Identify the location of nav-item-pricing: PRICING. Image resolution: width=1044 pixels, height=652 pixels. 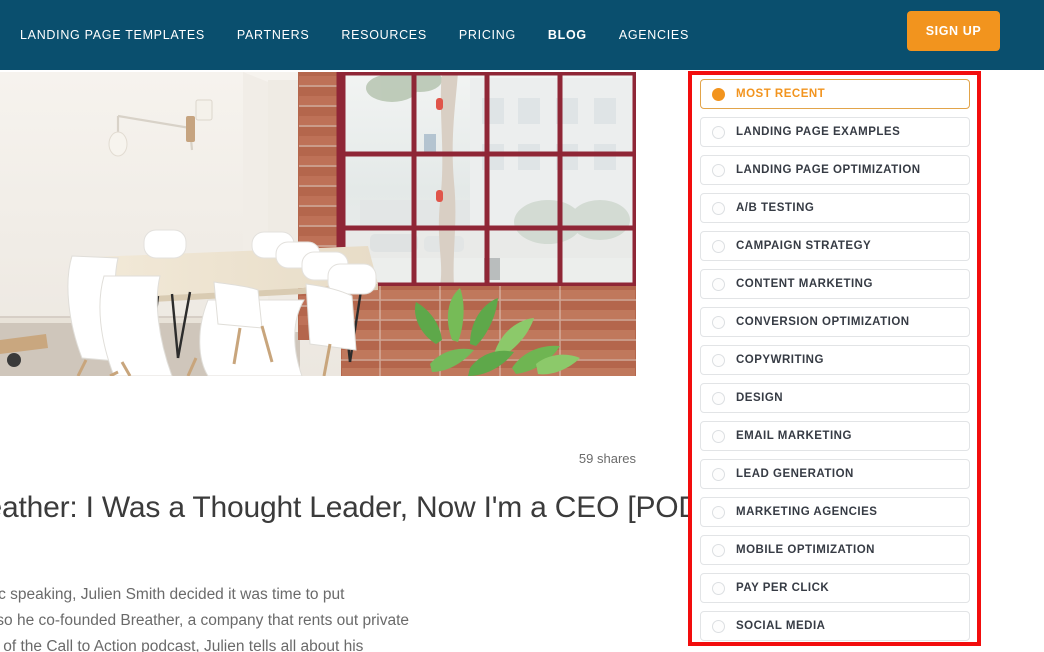
(487, 35).